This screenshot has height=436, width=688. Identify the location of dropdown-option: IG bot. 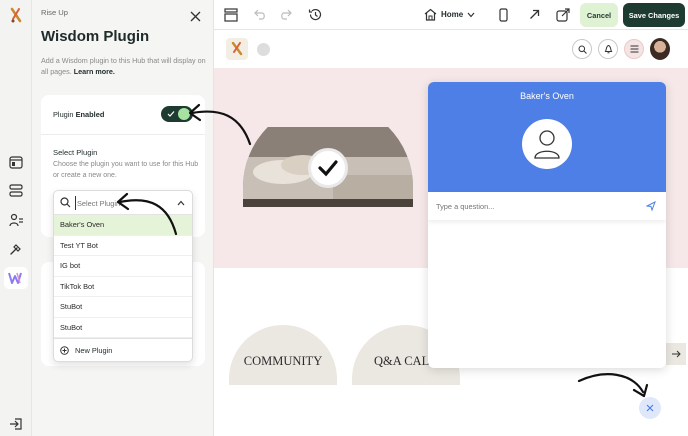
(123, 266).